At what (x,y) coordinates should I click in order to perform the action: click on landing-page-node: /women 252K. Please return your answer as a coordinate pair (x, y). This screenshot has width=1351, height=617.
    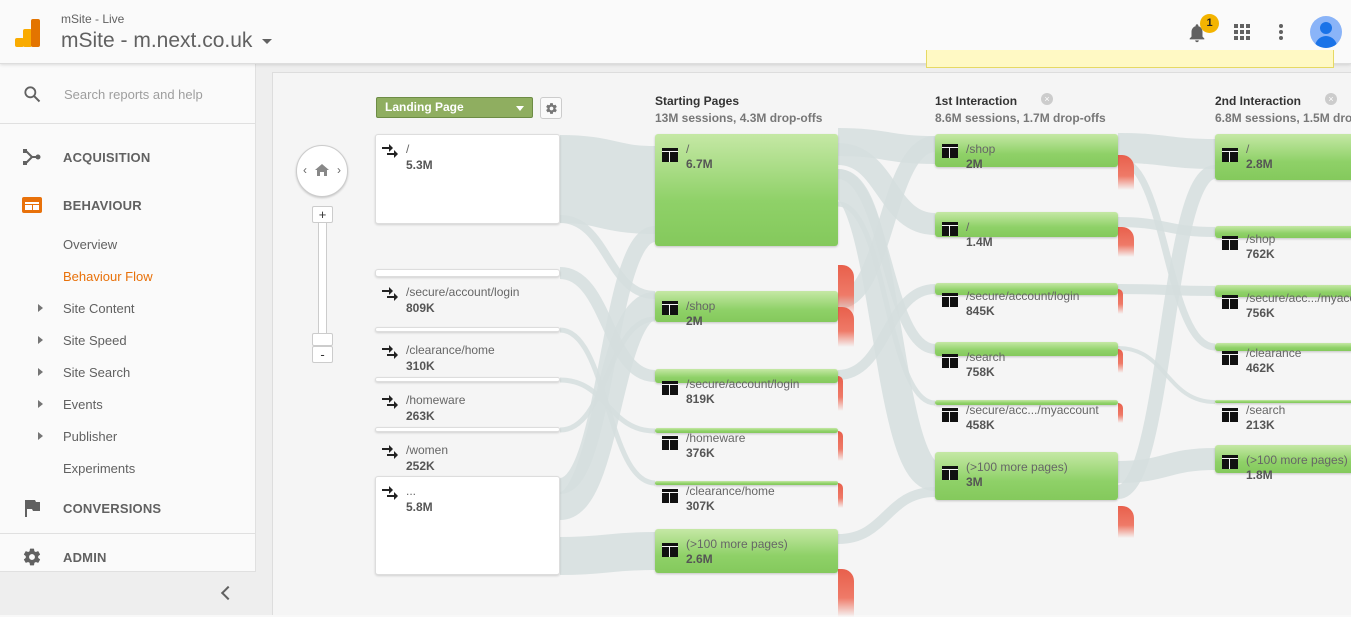
    Looking at the image, I should click on (467, 450).